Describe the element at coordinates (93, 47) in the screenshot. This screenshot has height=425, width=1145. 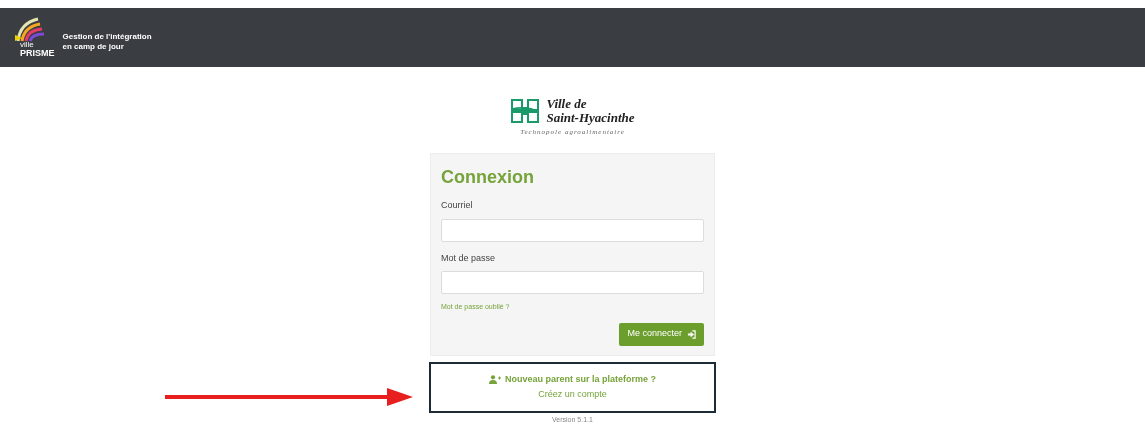
I see `header-subtitle: en camp de jour` at that location.